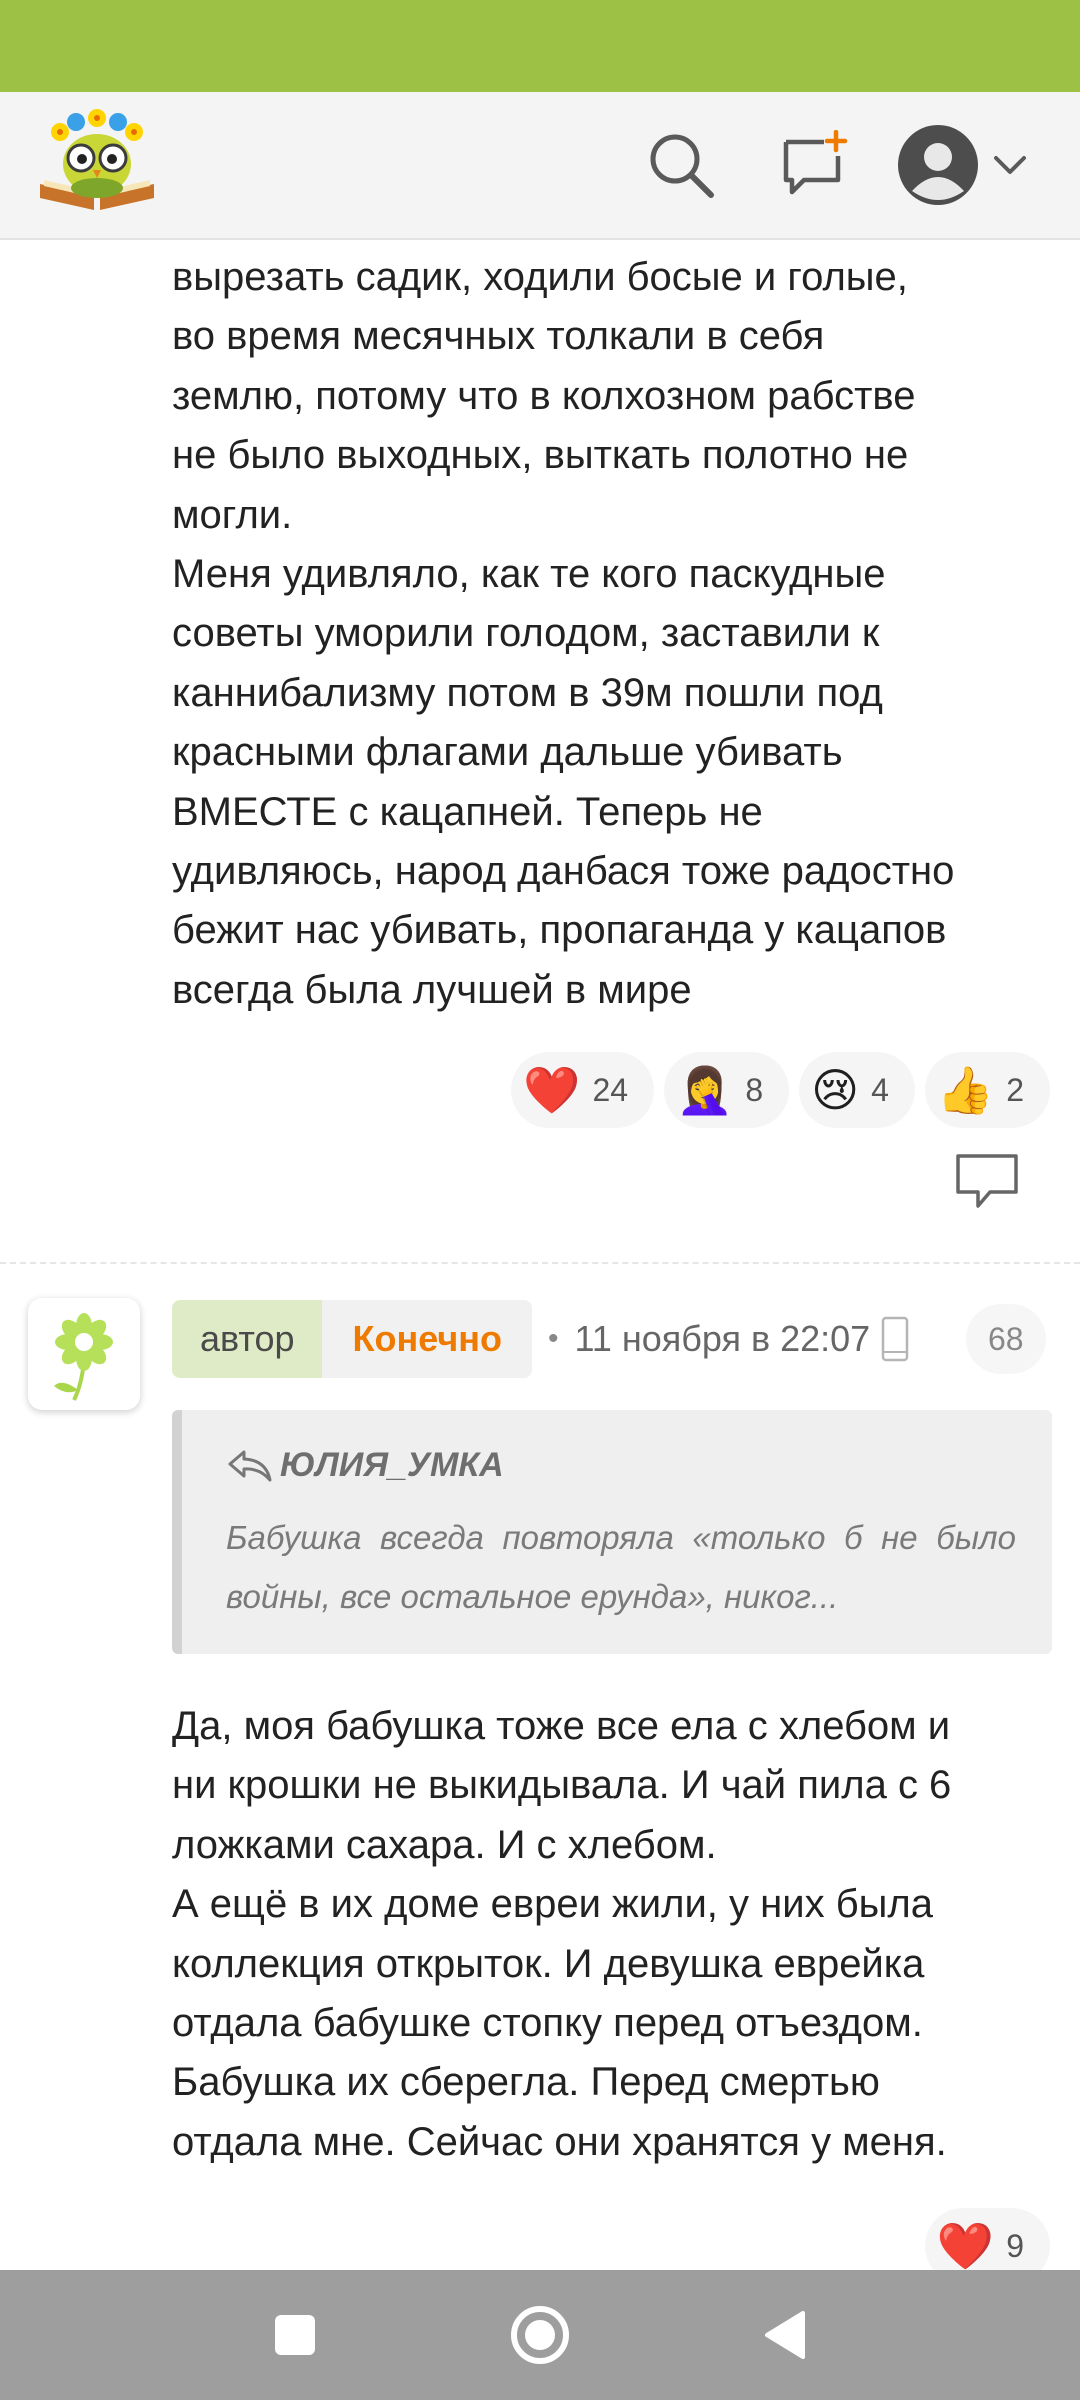  What do you see at coordinates (427, 1339) in the screenshot?
I see `author-name: Конечно` at bounding box center [427, 1339].